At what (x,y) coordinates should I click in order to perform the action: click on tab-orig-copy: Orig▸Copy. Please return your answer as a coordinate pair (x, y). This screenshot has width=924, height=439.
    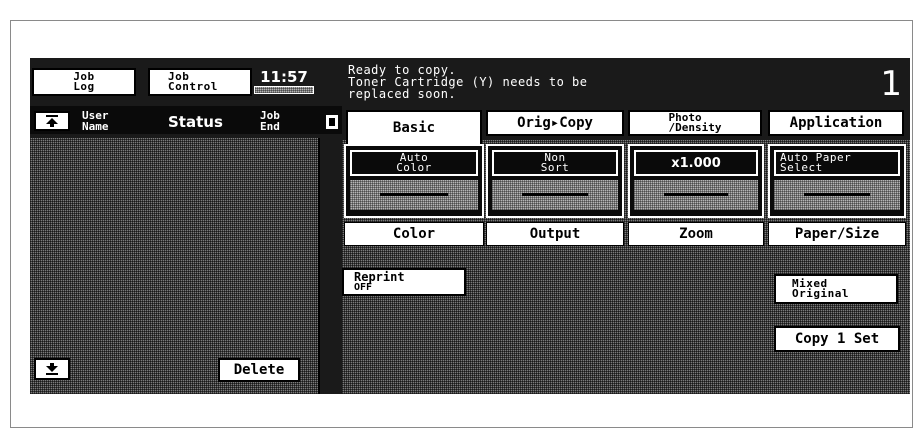
    Looking at the image, I should click on (555, 123).